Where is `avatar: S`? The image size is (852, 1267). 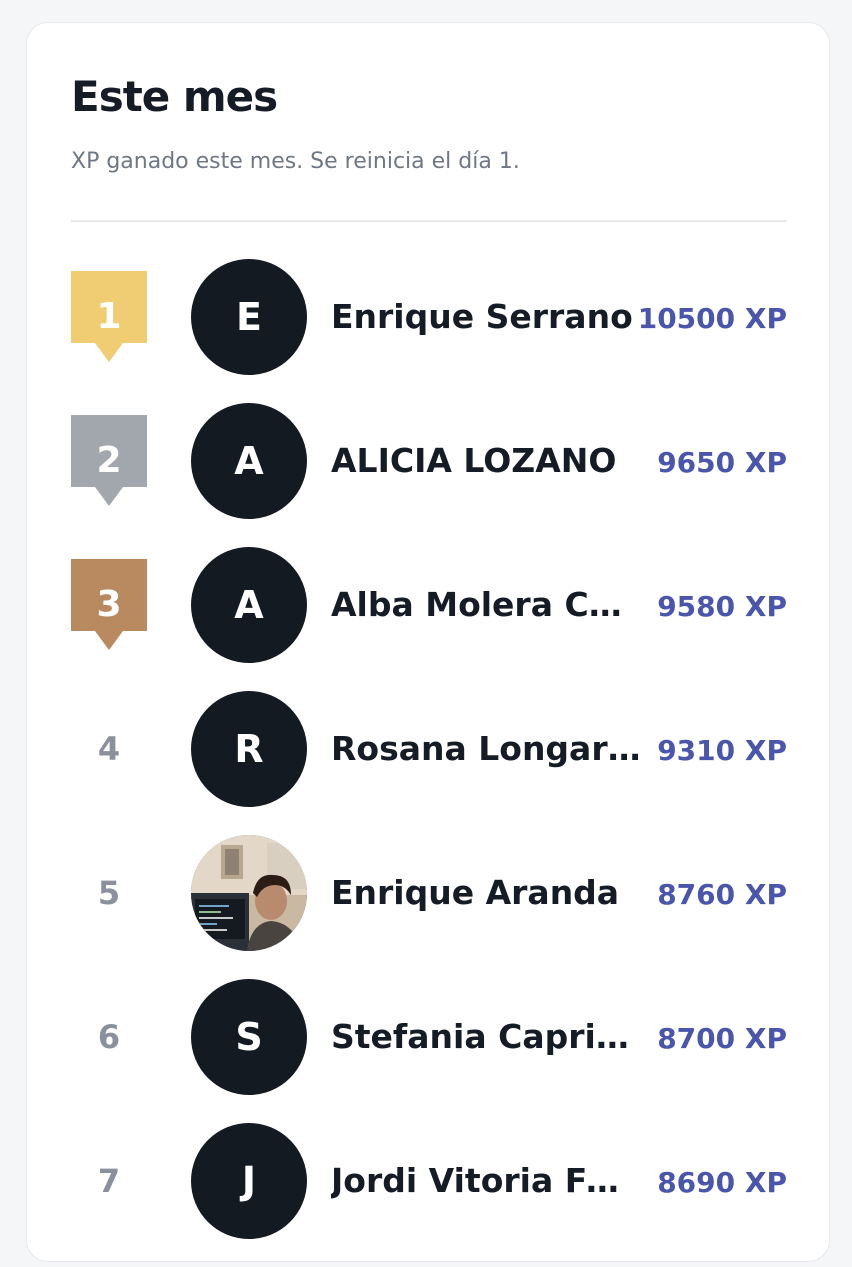
avatar: S is located at coordinates (249, 1037).